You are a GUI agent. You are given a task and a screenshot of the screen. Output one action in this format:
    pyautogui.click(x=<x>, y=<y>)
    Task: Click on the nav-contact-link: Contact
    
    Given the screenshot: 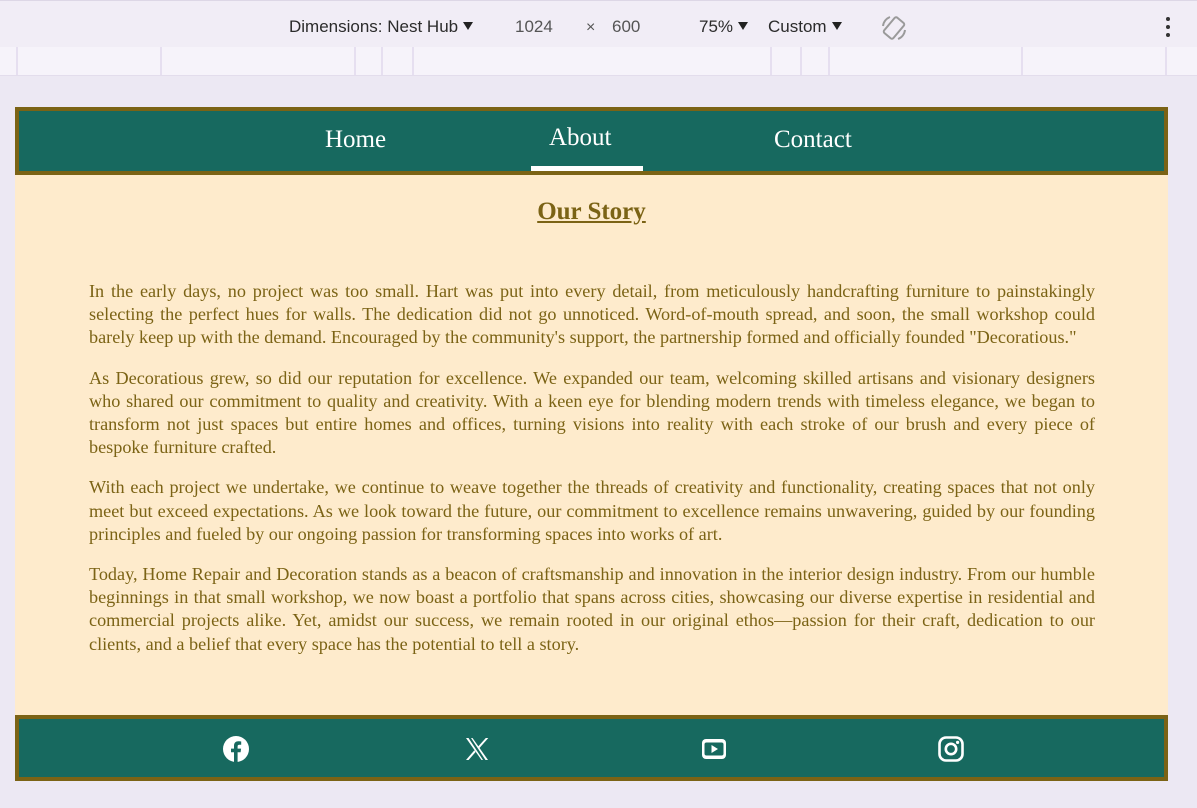 What is the action you would take?
    pyautogui.click(x=813, y=140)
    